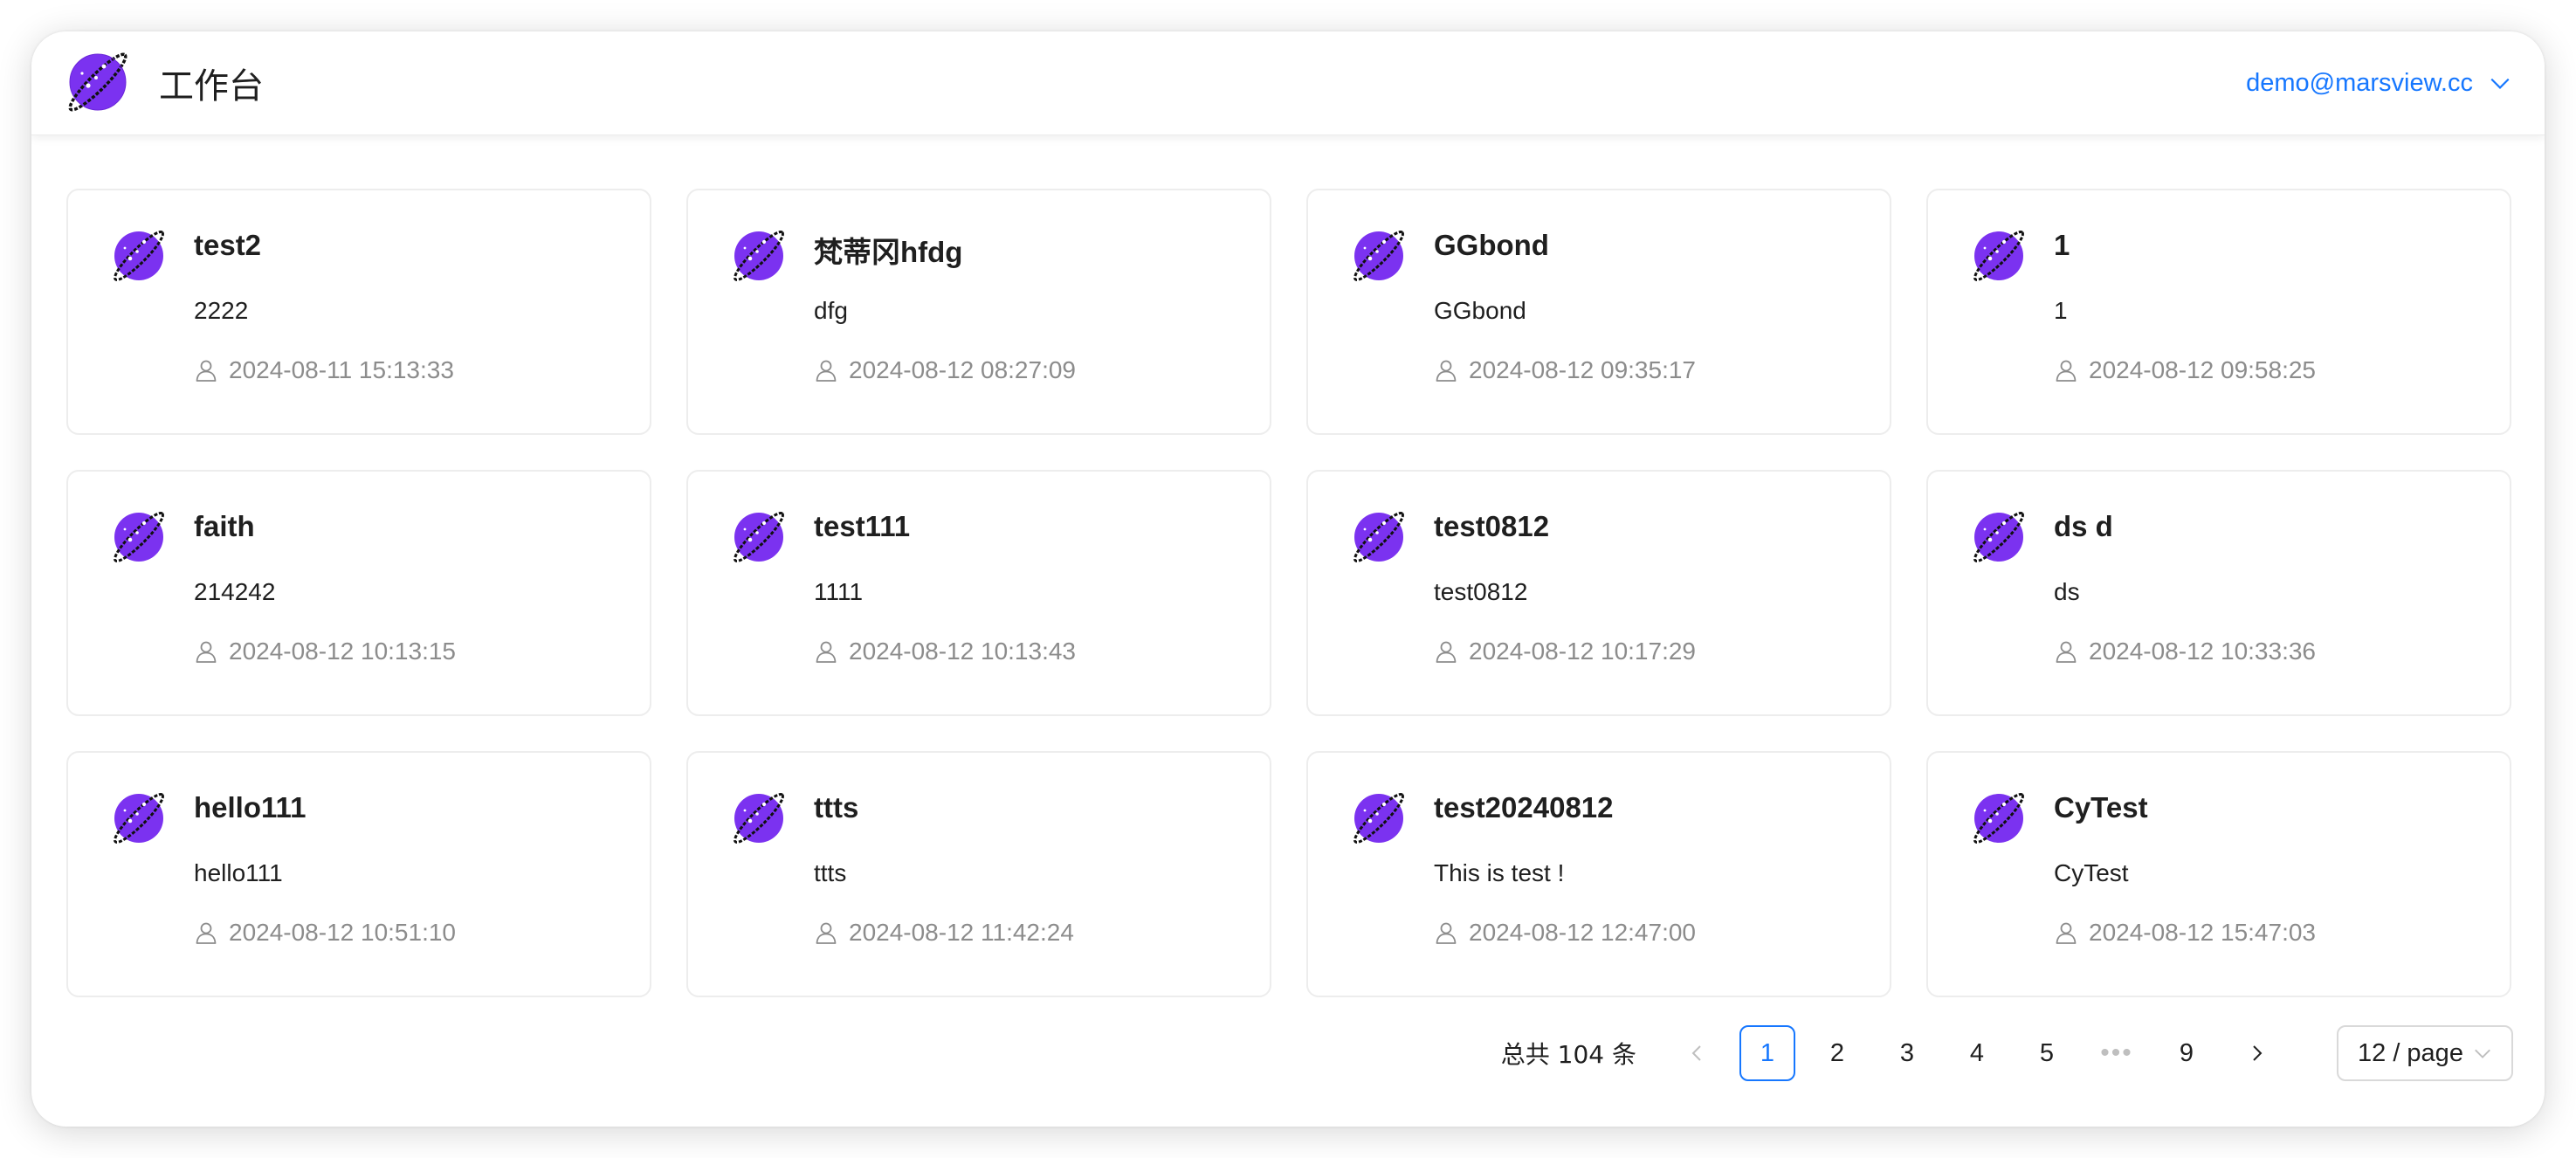  I want to click on project-card: CyTest CyTest 2024-08-12 15:47:03, so click(2218, 874).